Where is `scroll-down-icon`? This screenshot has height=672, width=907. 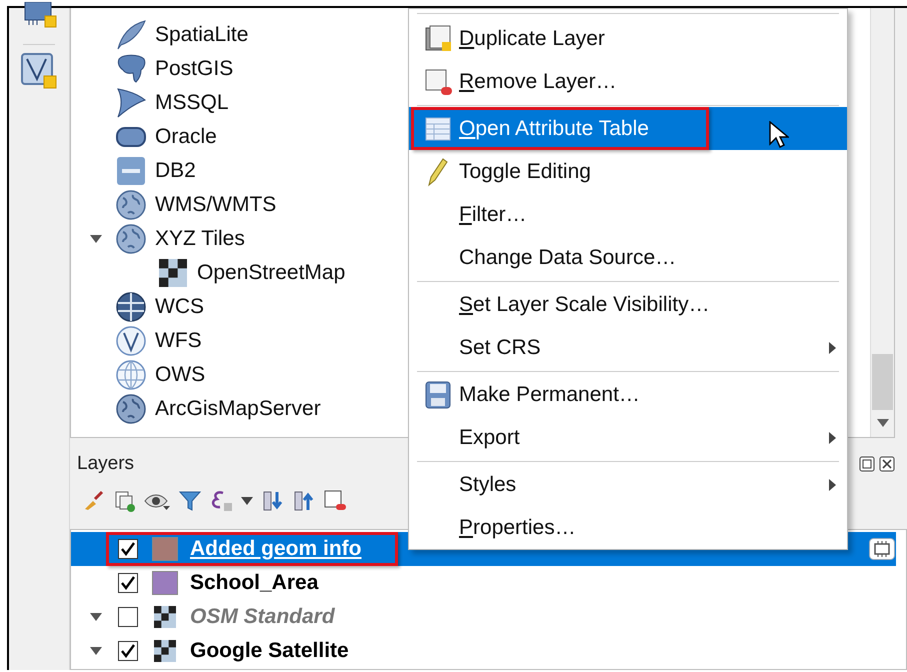 scroll-down-icon is located at coordinates (883, 423).